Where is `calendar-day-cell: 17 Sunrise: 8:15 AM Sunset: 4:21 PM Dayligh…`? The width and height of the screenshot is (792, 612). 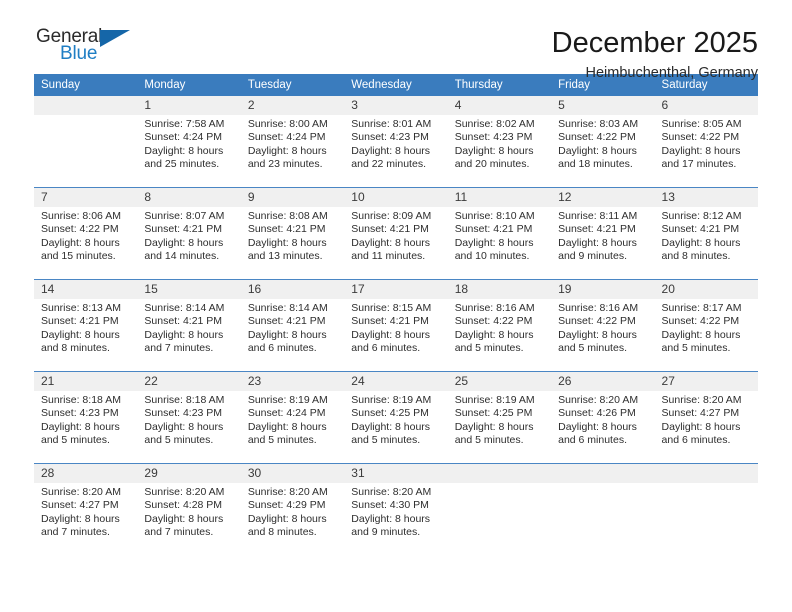
calendar-day-cell: 17 Sunrise: 8:15 AM Sunset: 4:21 PM Dayligh… is located at coordinates (396, 325).